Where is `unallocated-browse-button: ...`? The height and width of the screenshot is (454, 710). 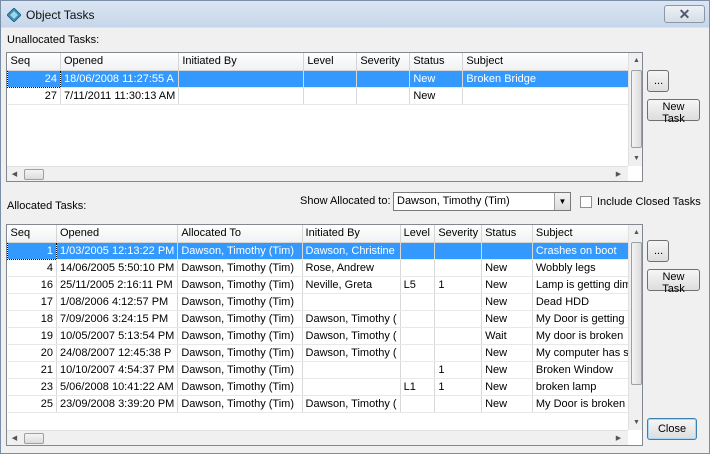
unallocated-browse-button: ... is located at coordinates (658, 81).